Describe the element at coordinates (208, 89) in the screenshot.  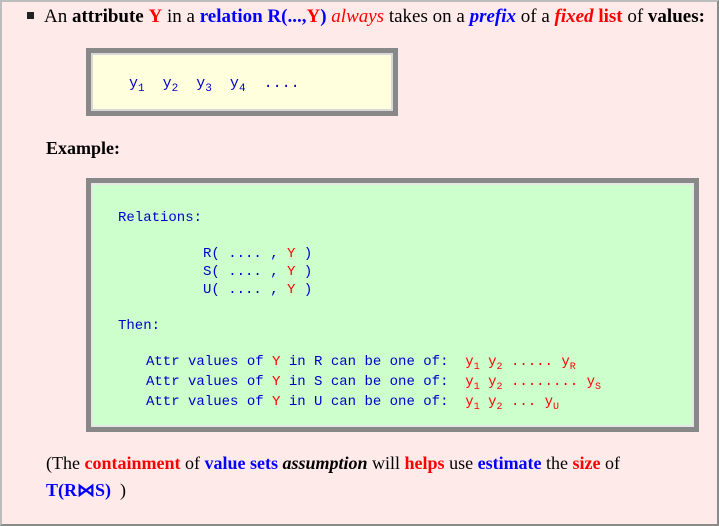
I see `y-sub: 3` at that location.